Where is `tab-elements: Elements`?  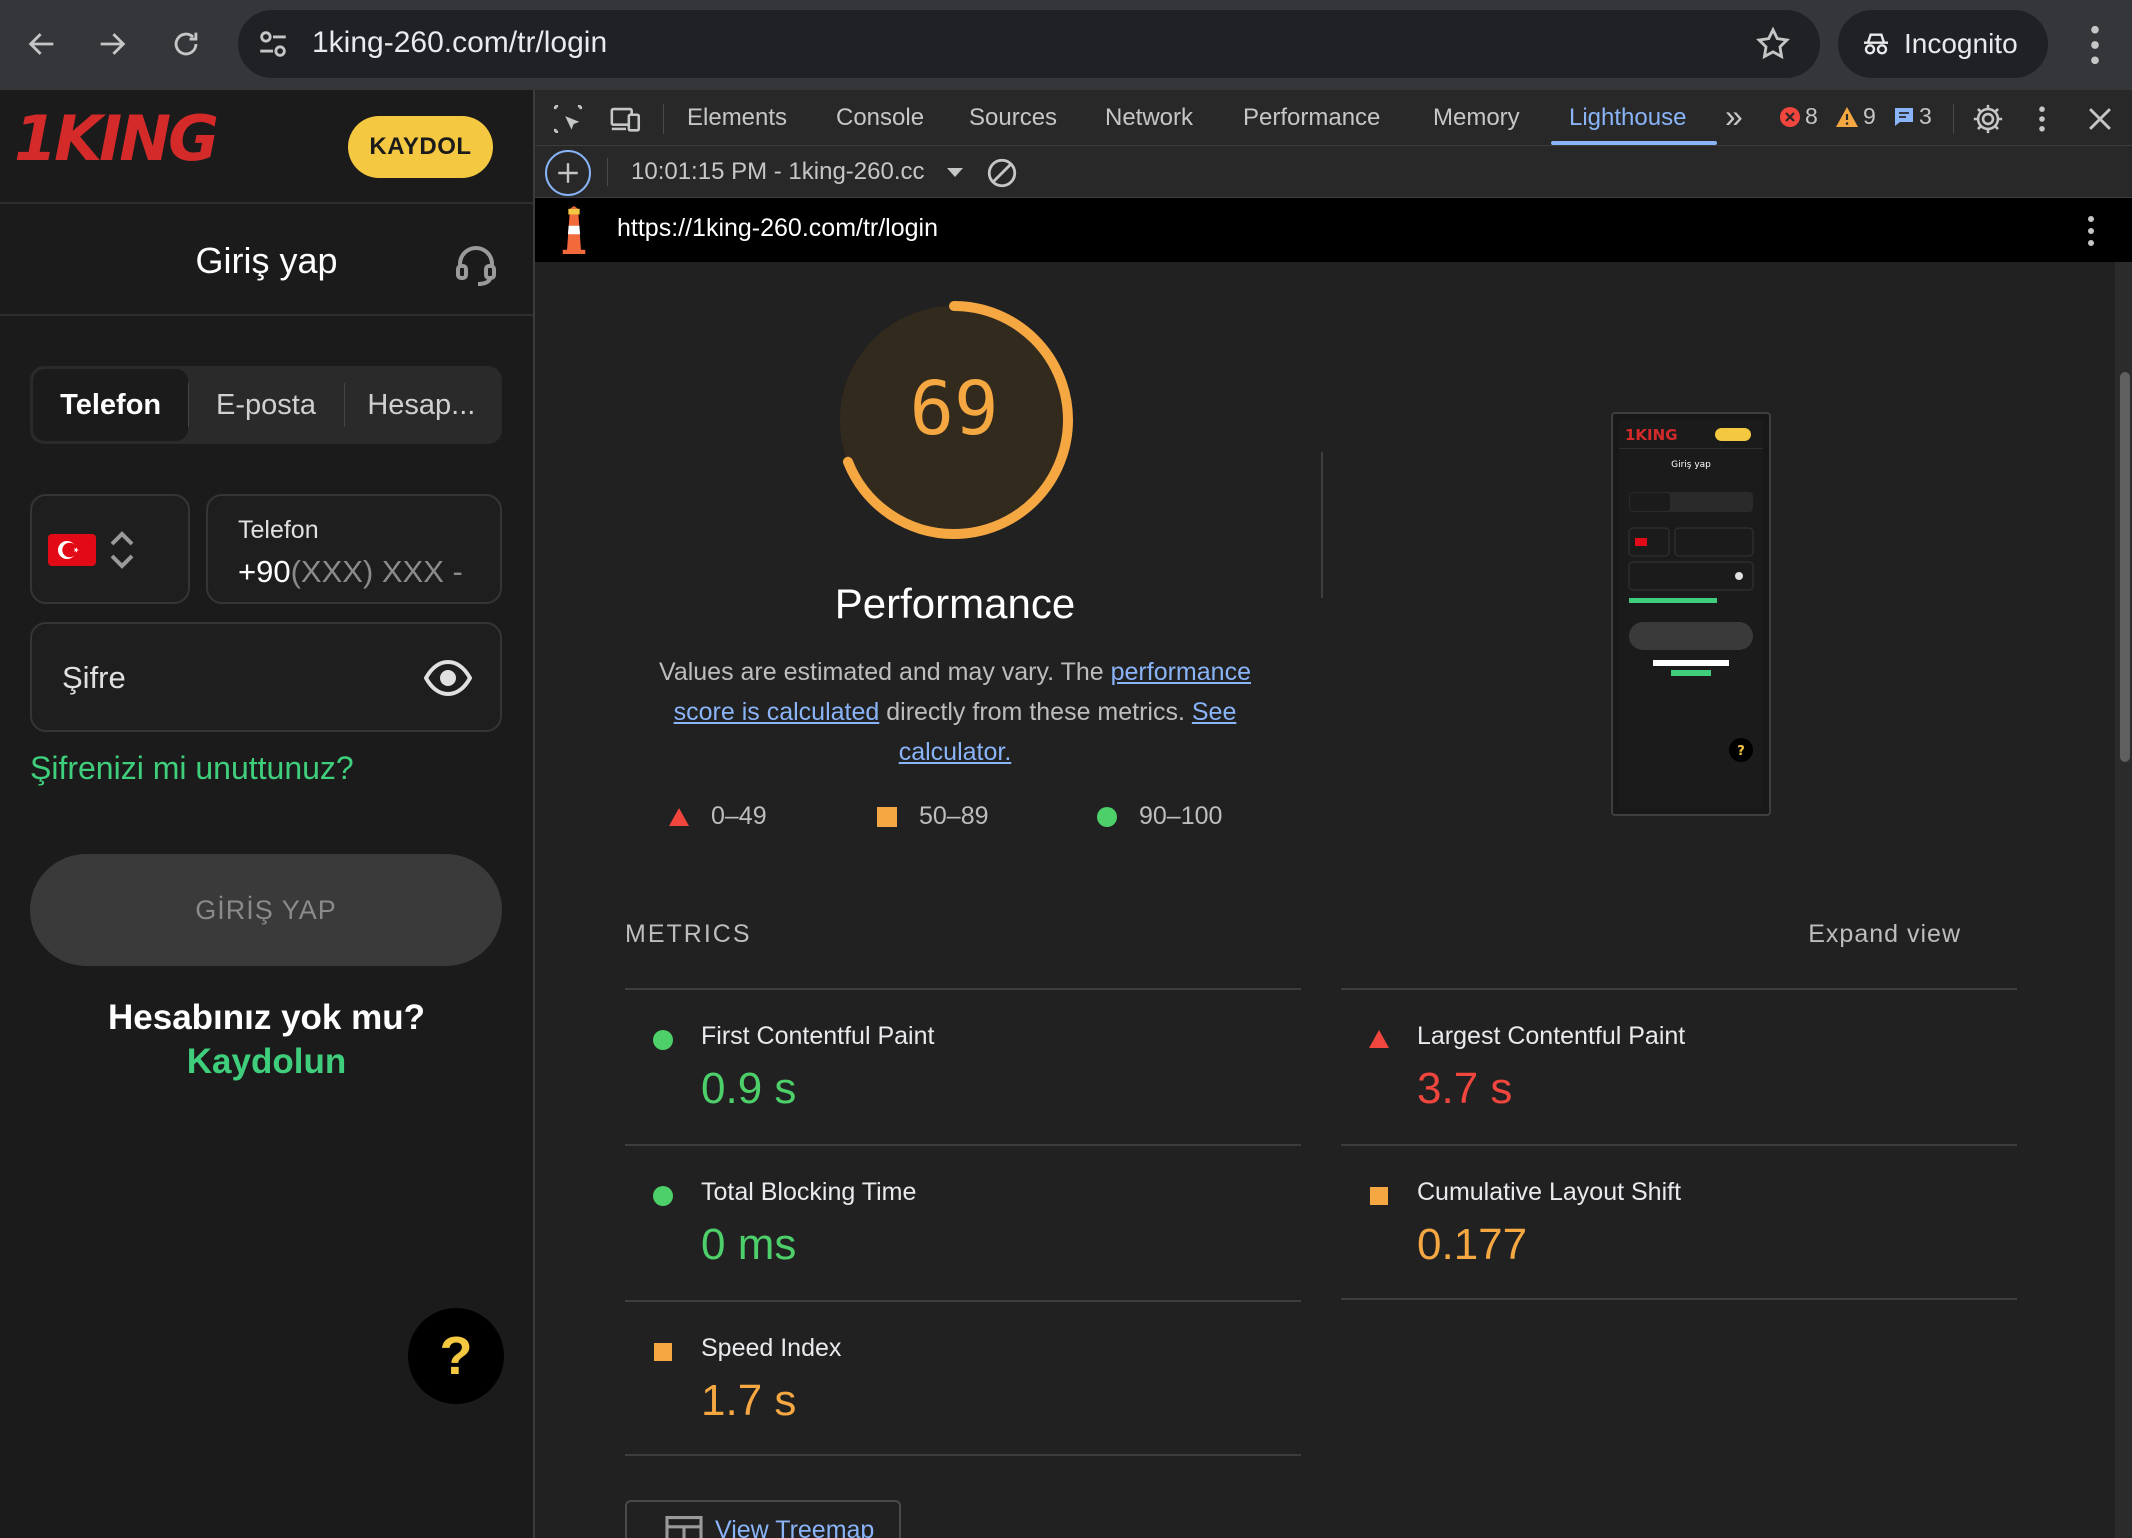 tab-elements: Elements is located at coordinates (737, 118).